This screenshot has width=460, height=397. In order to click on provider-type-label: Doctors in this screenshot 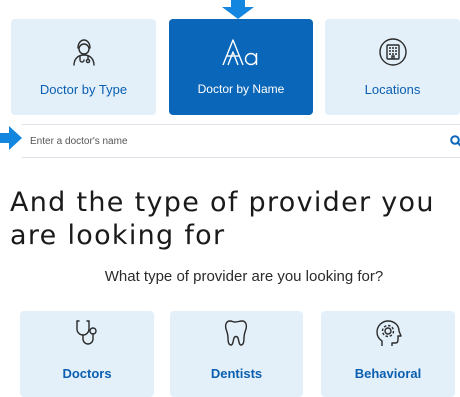, I will do `click(87, 373)`.